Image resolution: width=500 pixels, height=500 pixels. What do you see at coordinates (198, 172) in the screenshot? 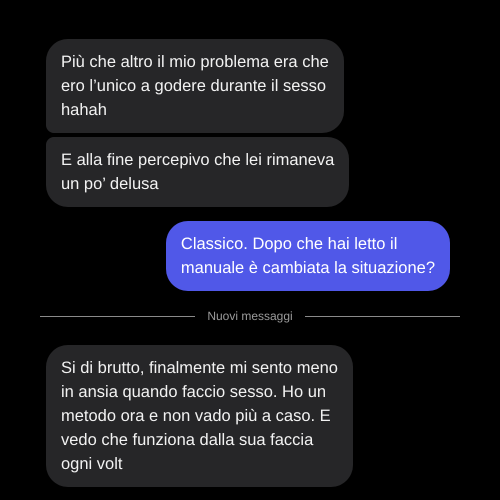
I see `message-bubble: E alla fine percepivo che lei rimaneva un po’ delusa` at bounding box center [198, 172].